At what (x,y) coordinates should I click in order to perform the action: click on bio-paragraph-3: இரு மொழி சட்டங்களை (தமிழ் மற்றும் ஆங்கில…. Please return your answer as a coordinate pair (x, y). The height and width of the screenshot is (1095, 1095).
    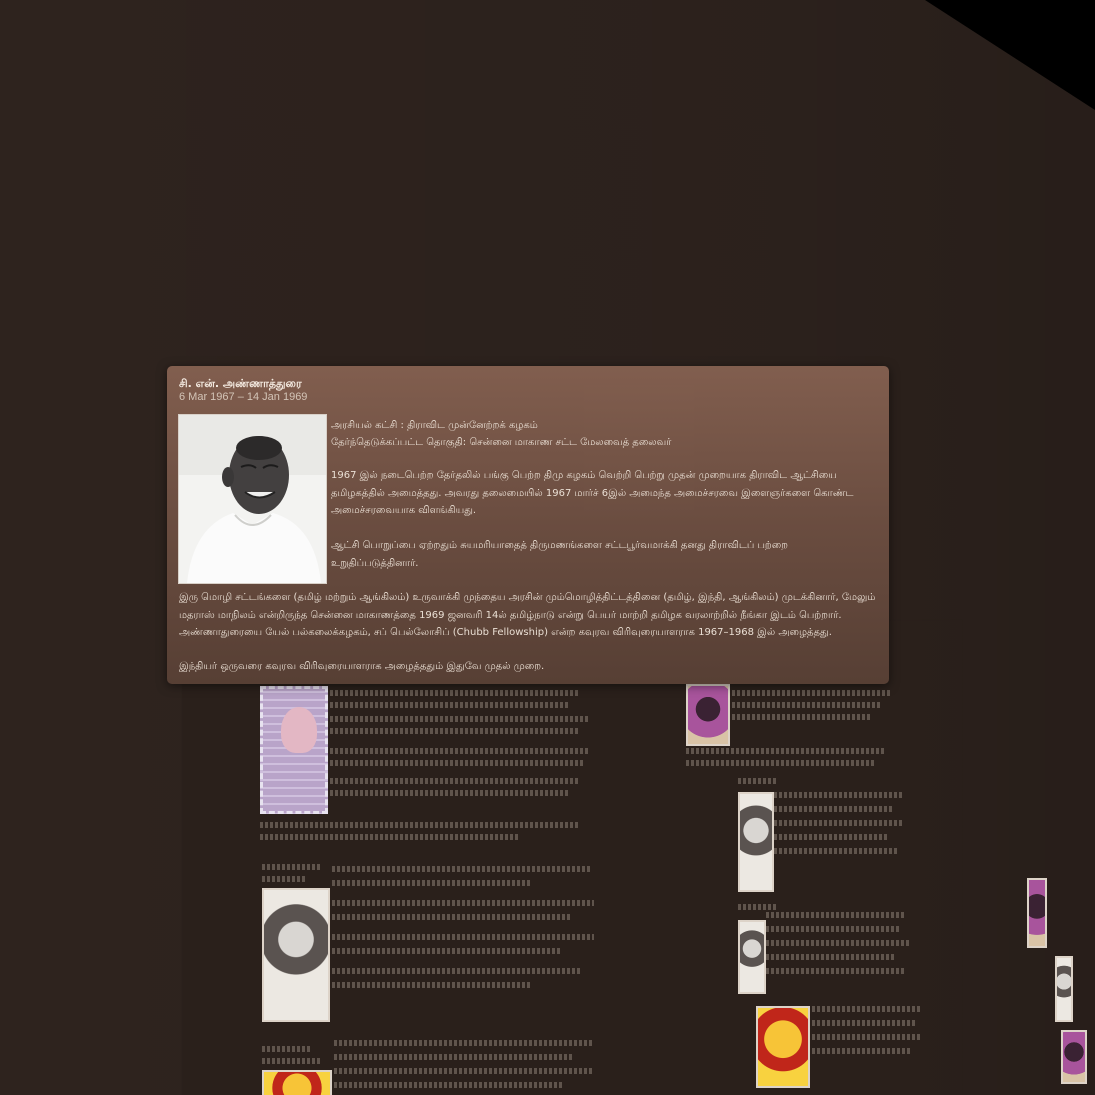
    Looking at the image, I should click on (531, 615).